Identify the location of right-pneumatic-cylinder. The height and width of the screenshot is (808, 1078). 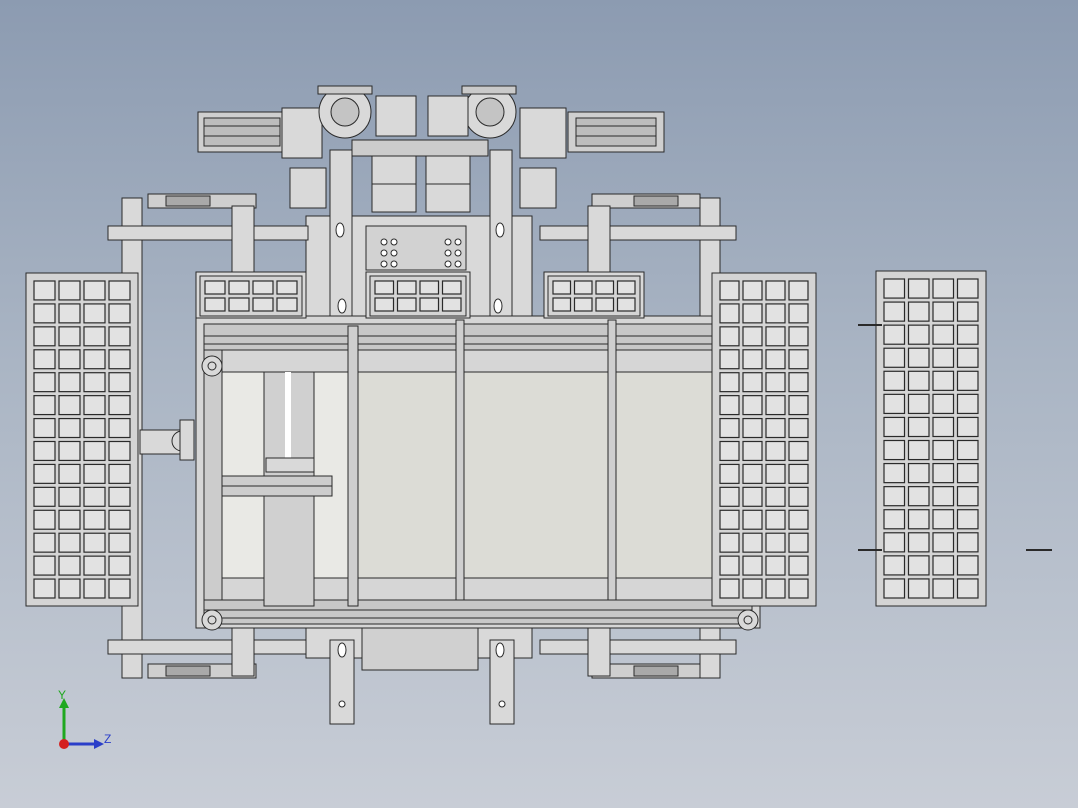
(592, 133).